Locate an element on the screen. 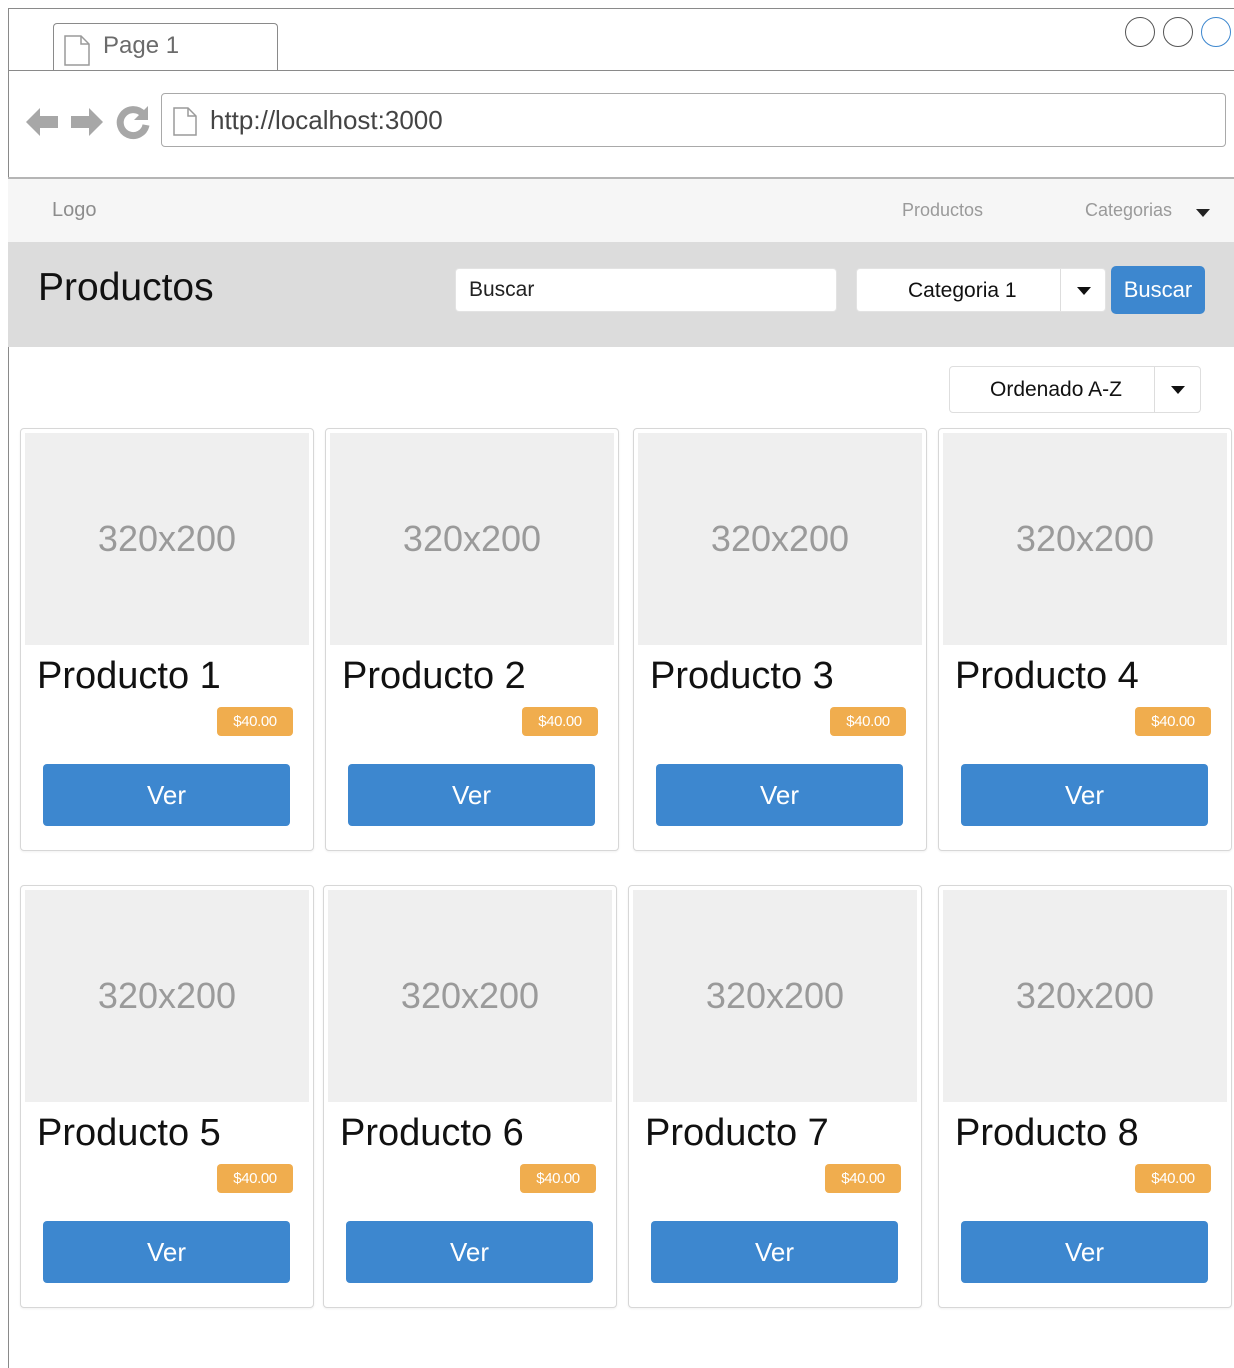 Image resolution: width=1234 pixels, height=1368 pixels. category-selected-value: Categoria 1 is located at coordinates (962, 290).